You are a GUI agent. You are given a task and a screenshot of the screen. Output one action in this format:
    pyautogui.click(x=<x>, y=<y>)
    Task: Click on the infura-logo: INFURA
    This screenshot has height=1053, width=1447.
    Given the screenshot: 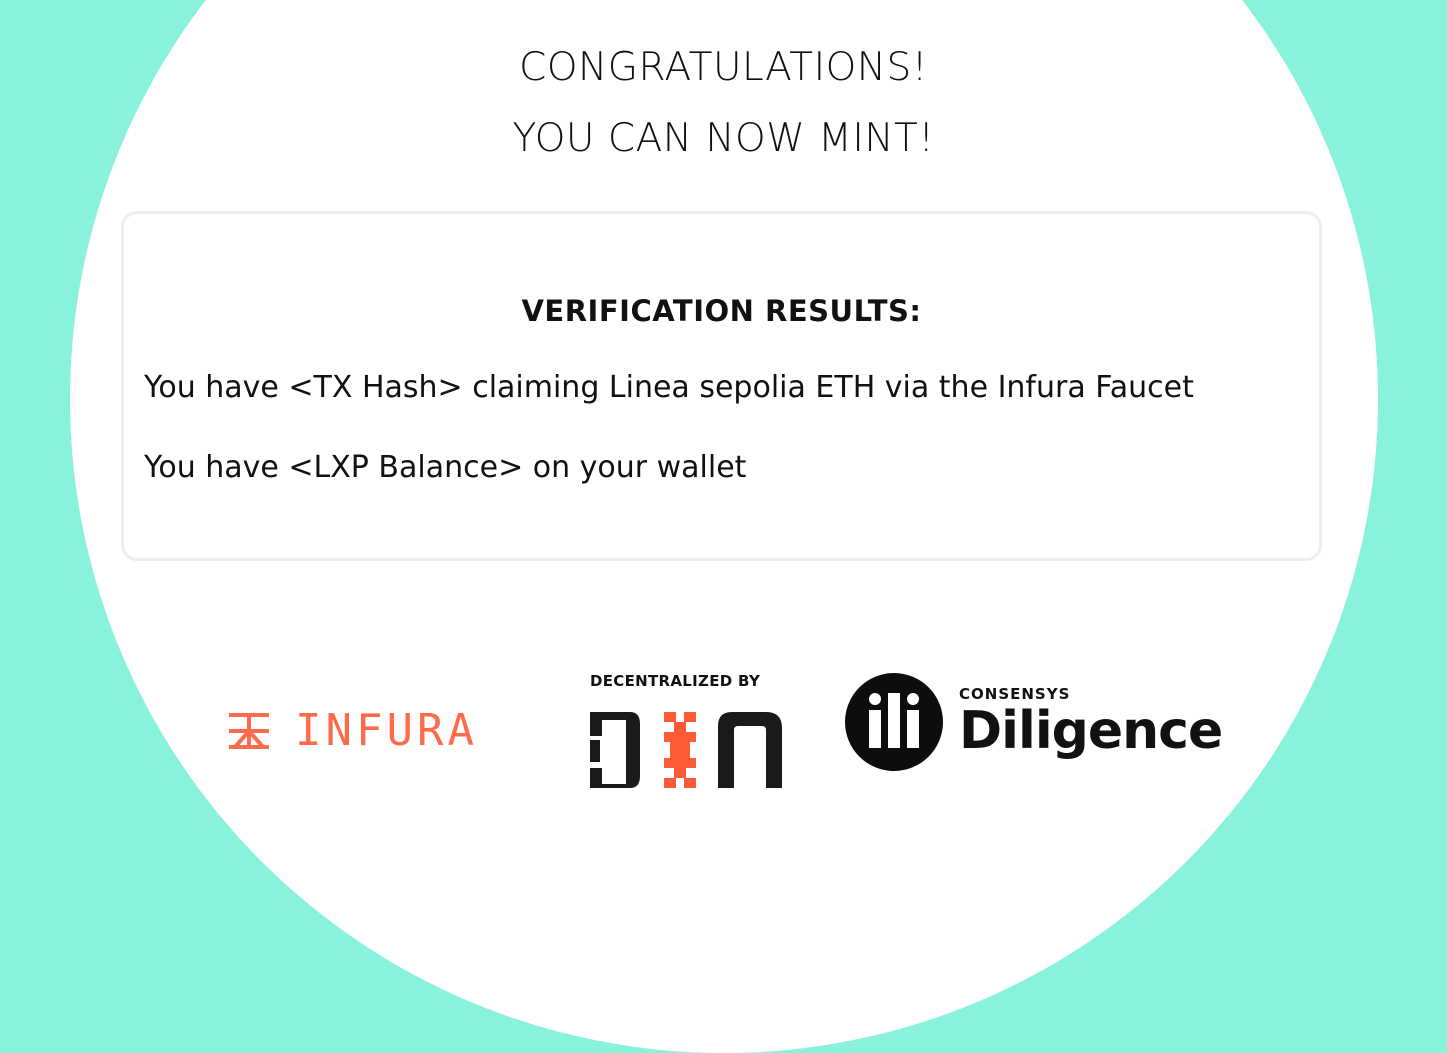 What is the action you would take?
    pyautogui.click(x=352, y=731)
    